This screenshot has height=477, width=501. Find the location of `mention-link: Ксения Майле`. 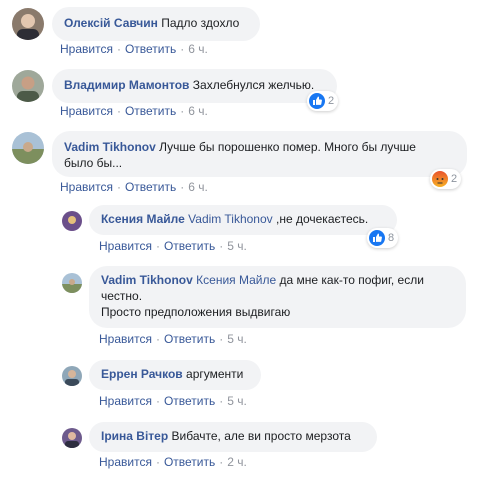

mention-link: Ксения Майле is located at coordinates (236, 280).